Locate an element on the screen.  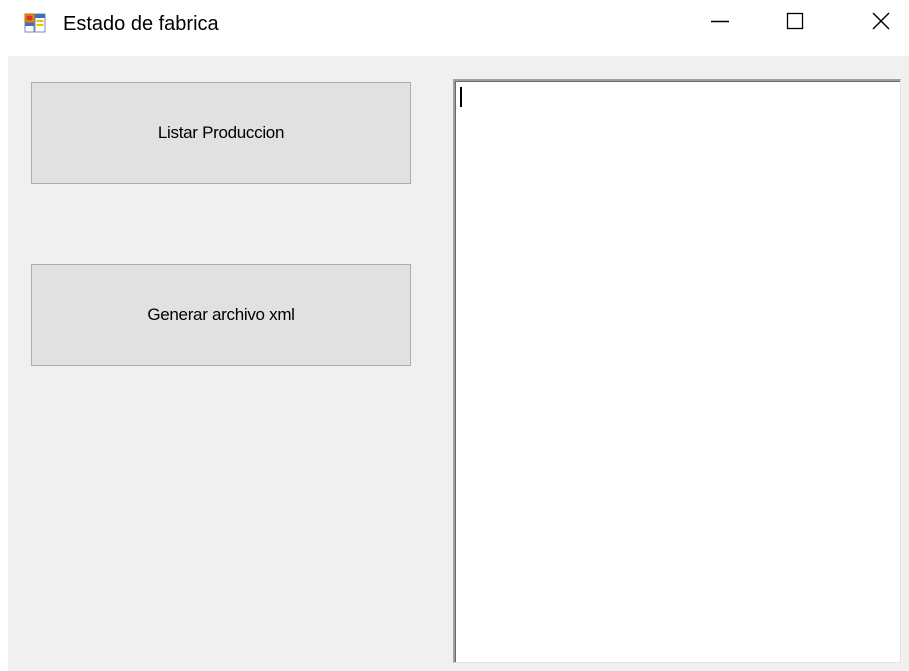
maximize-icon is located at coordinates (795, 23).